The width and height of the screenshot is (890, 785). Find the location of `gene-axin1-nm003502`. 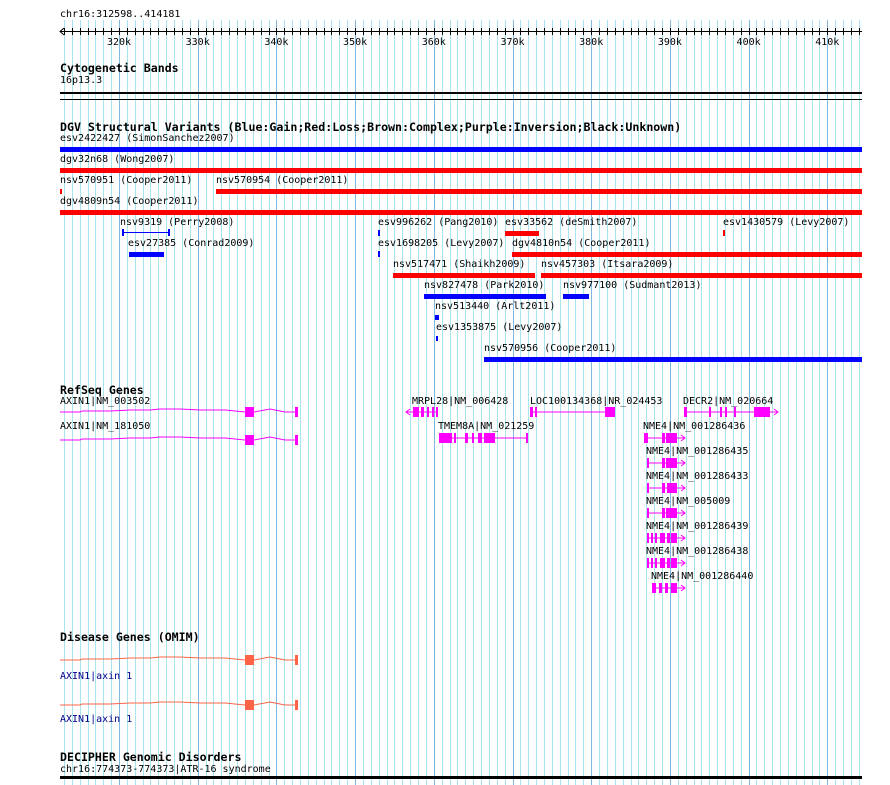

gene-axin1-nm003502 is located at coordinates (179, 412).